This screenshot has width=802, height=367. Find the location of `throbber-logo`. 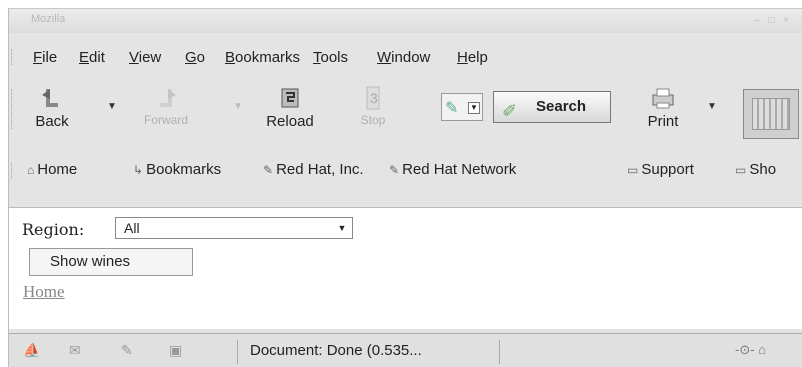

throbber-logo is located at coordinates (771, 114).